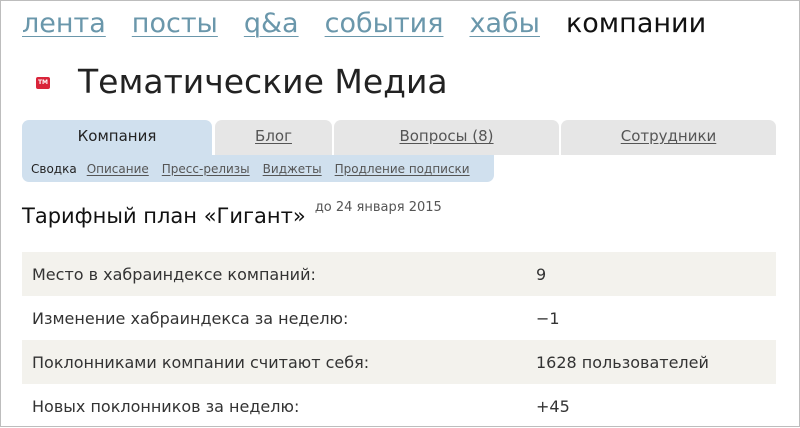 The height and width of the screenshot is (428, 800). I want to click on subtab-description: Описание, so click(118, 169).